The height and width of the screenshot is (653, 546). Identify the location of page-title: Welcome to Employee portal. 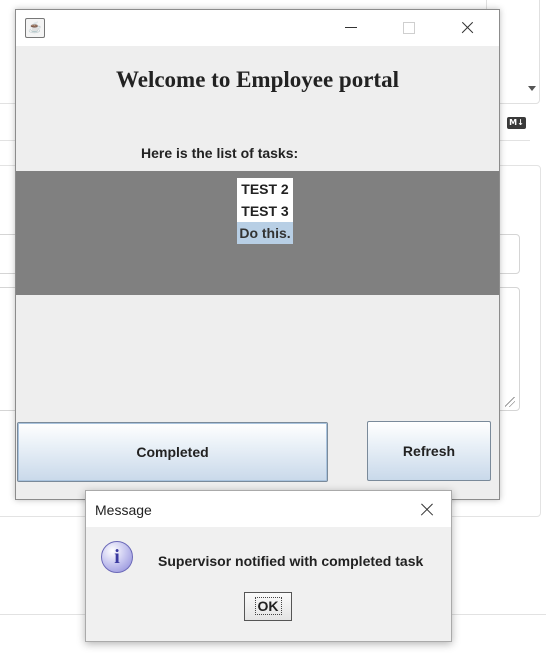
(257, 79).